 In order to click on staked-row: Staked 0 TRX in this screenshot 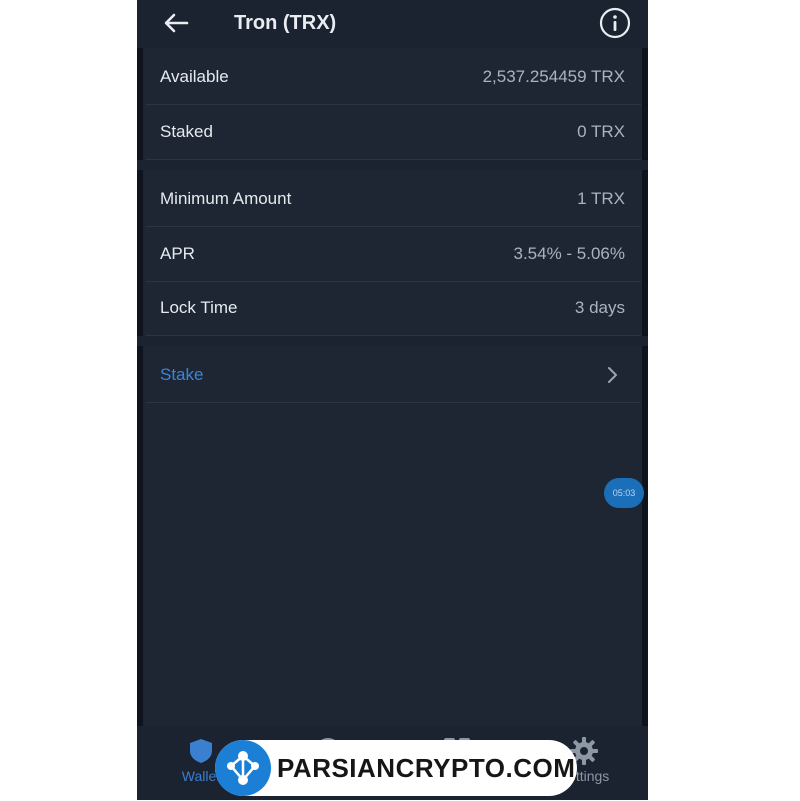, I will do `click(393, 132)`.